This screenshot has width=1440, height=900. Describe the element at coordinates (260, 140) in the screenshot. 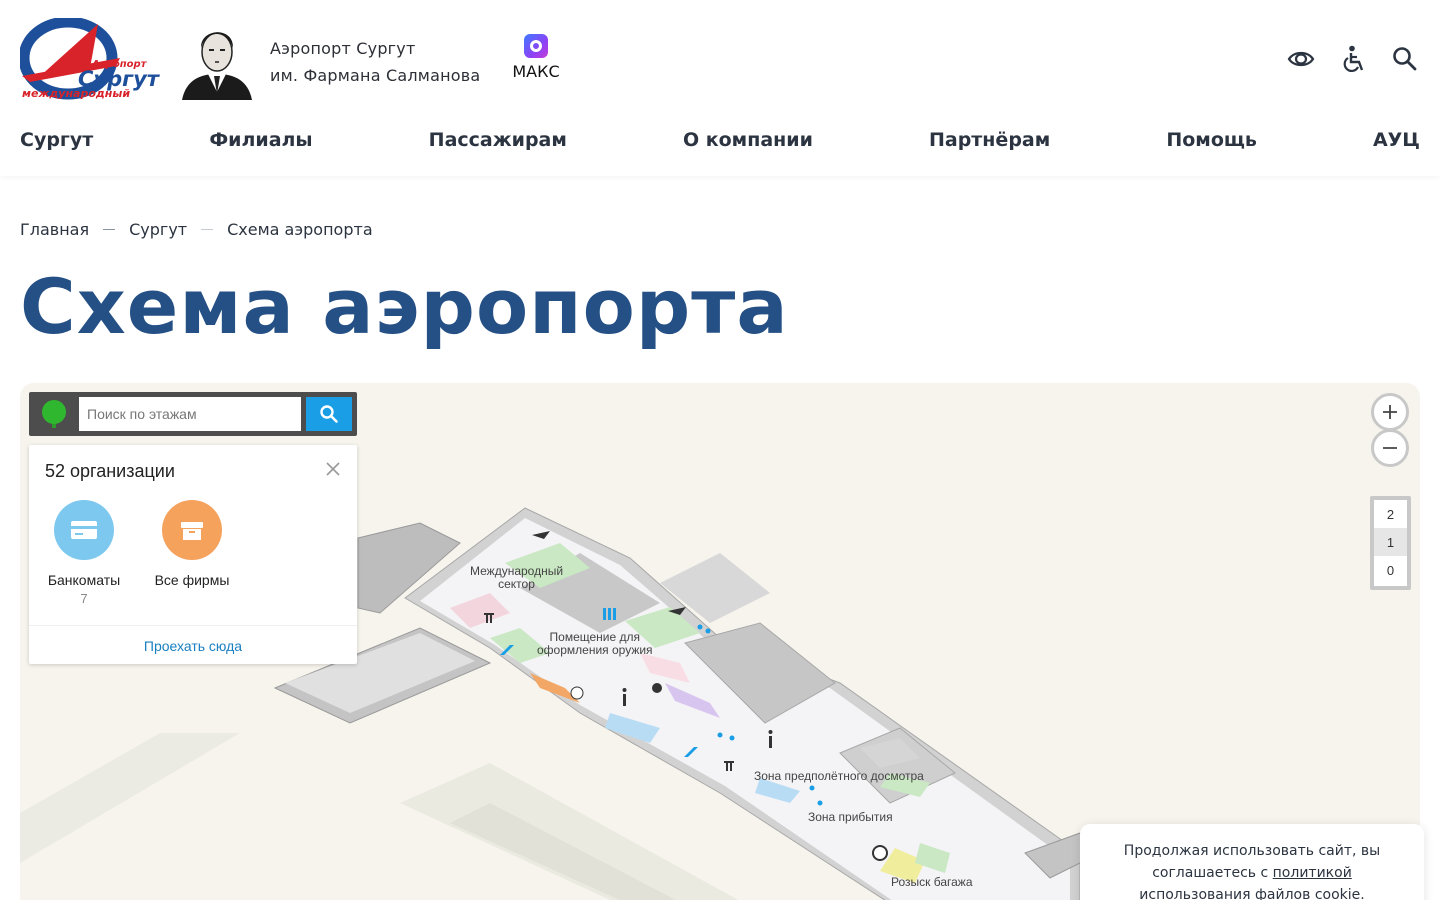

I see `nav-item-branches: Филиалы` at that location.